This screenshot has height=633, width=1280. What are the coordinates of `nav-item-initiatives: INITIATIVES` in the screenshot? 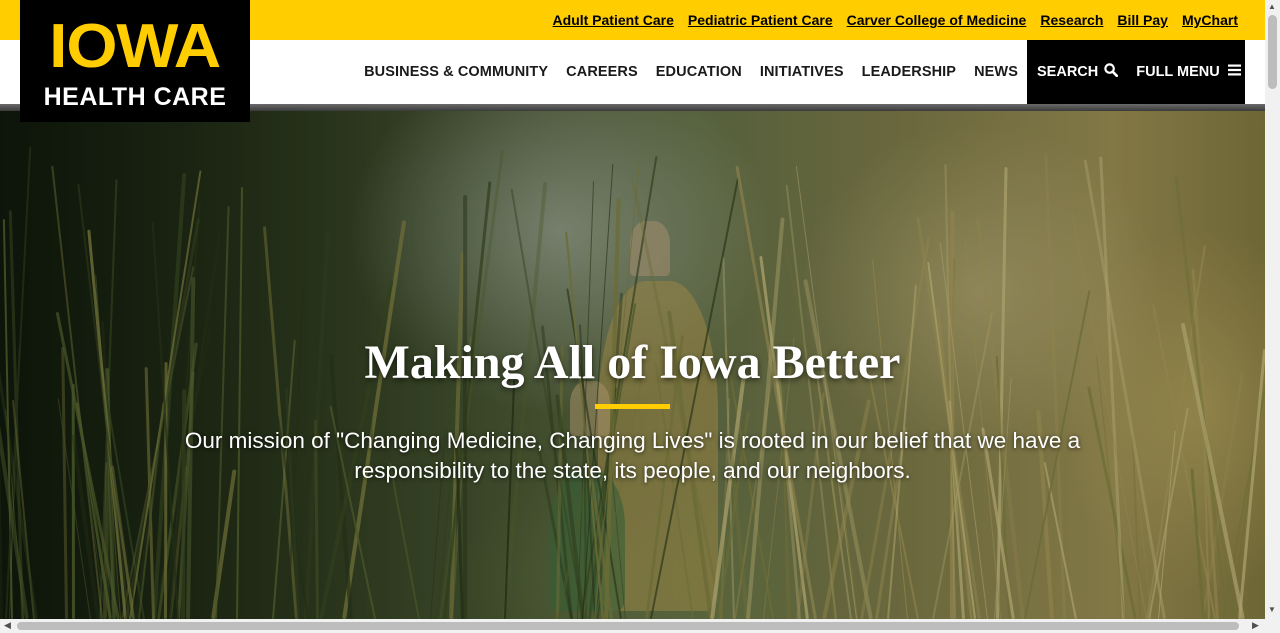 It's located at (802, 72).